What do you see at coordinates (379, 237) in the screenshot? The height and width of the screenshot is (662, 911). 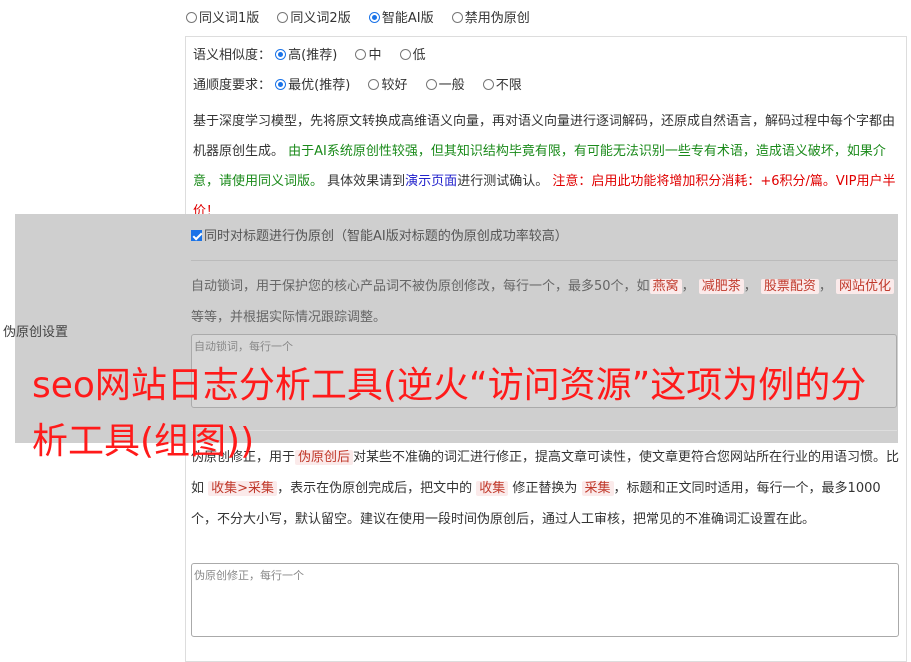 I see `title-pseudo-original-checkbox-row: 同时对标题进行伪原创（智能AI版对标题的伪原创成功率较高）` at bounding box center [379, 237].